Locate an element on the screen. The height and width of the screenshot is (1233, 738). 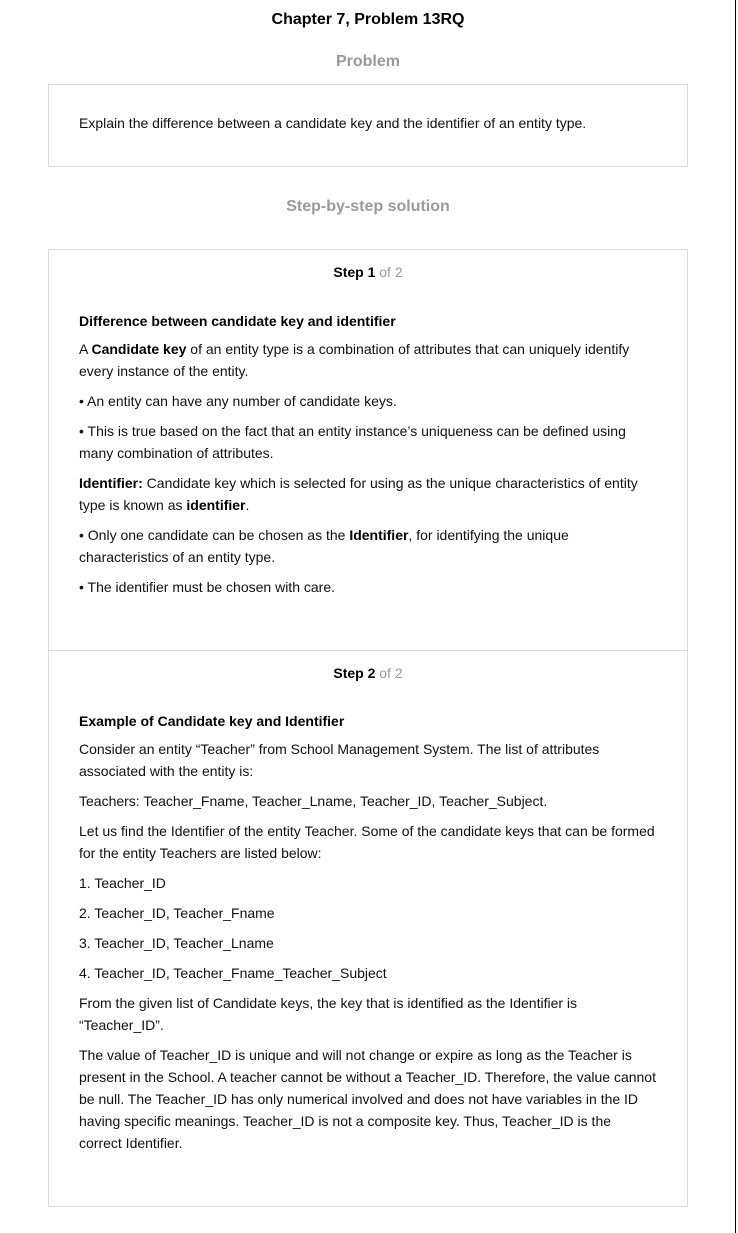
step-2-heading: Example of Candidate key and Identifier is located at coordinates (212, 721).